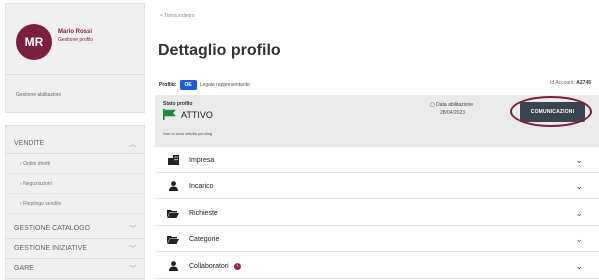  I want to click on menu-item-riepilogo-vendite: › Riepilogo vendite, so click(75, 204).